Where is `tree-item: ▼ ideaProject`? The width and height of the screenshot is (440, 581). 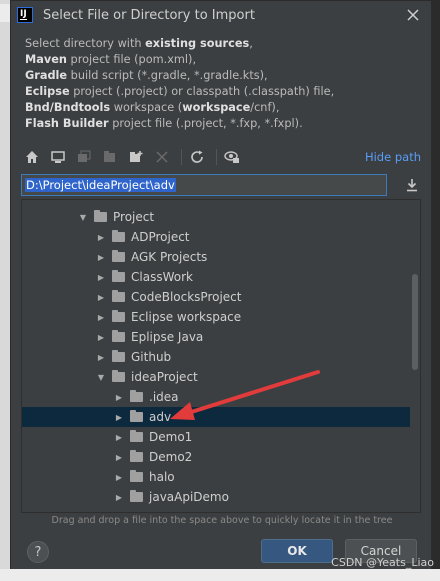
tree-item: ▼ ideaProject is located at coordinates (216, 377).